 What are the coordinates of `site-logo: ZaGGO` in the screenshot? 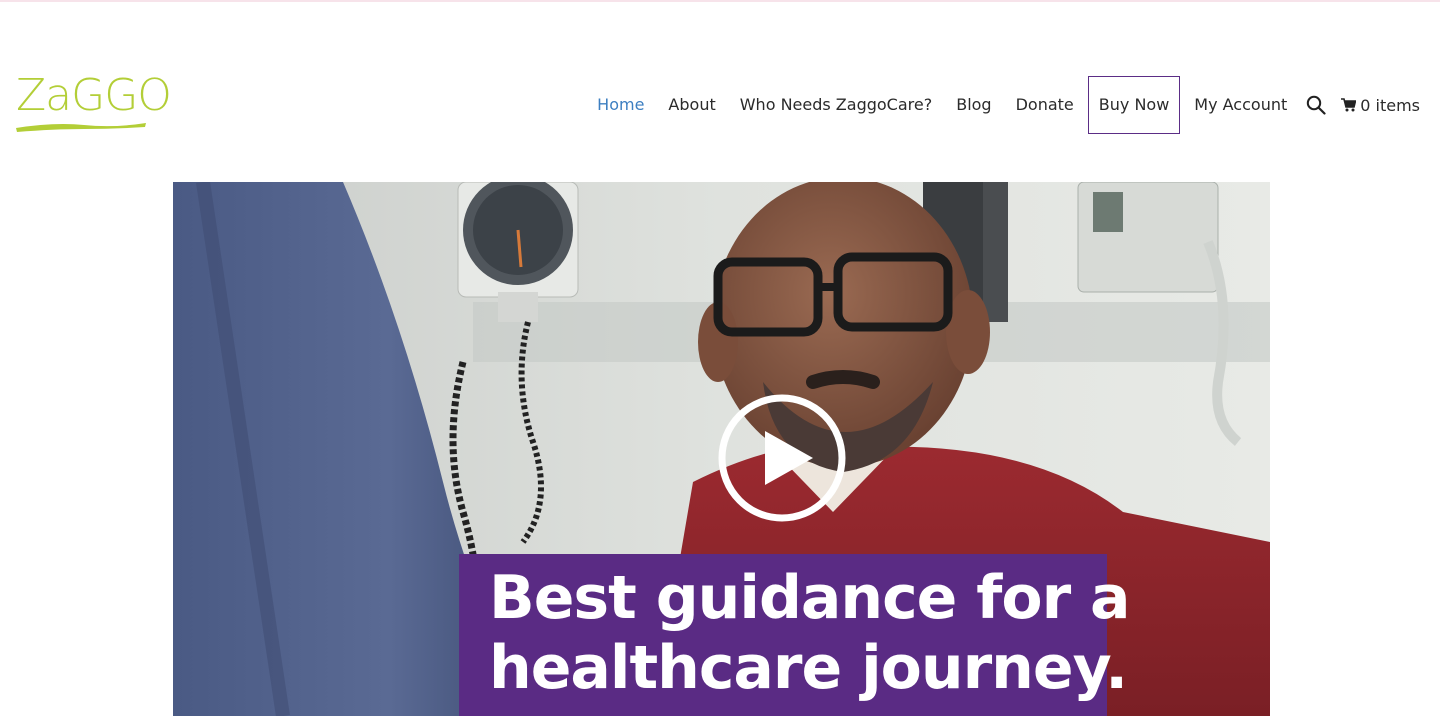 It's located at (93, 105).